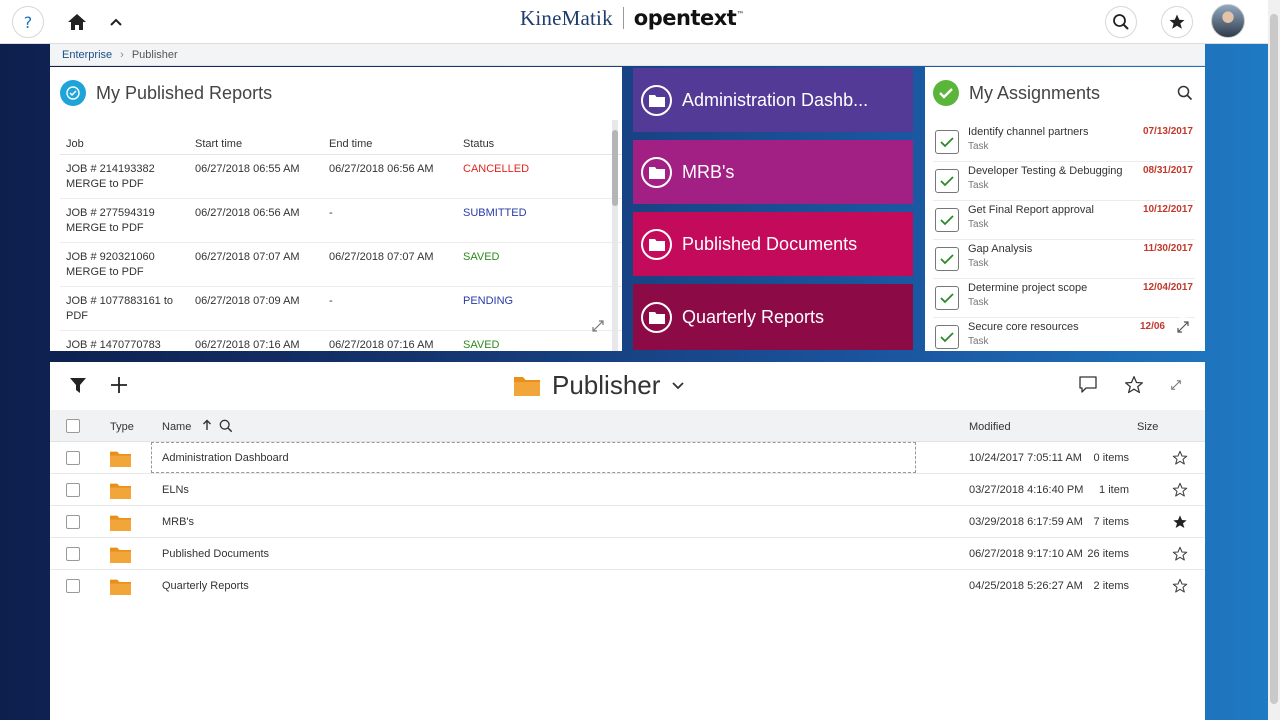 Image resolution: width=1280 pixels, height=720 pixels. What do you see at coordinates (226, 426) in the screenshot?
I see `search-icon` at bounding box center [226, 426].